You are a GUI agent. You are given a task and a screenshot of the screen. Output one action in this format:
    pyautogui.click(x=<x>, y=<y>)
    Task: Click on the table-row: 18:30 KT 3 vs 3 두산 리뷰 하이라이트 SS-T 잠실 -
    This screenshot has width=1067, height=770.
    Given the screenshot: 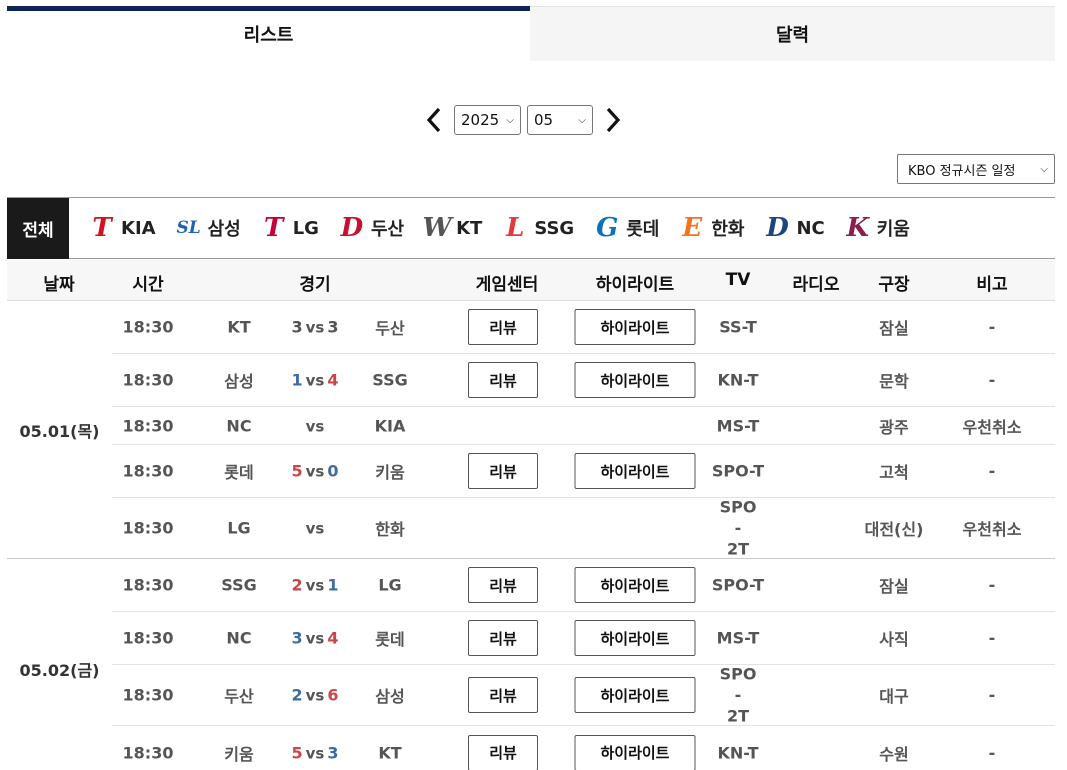 What is the action you would take?
    pyautogui.click(x=583, y=327)
    